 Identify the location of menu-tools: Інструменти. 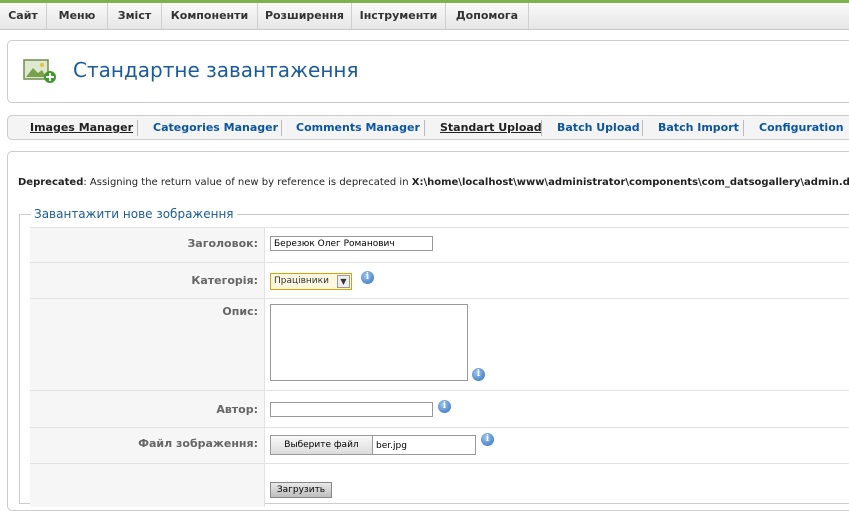
(399, 16).